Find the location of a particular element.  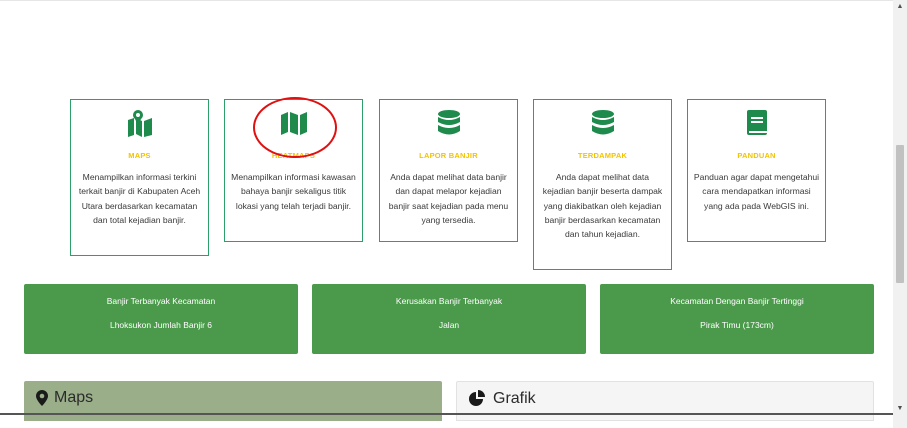

stat-label: Kerusakan Banjir Terbanyak is located at coordinates (449, 301).